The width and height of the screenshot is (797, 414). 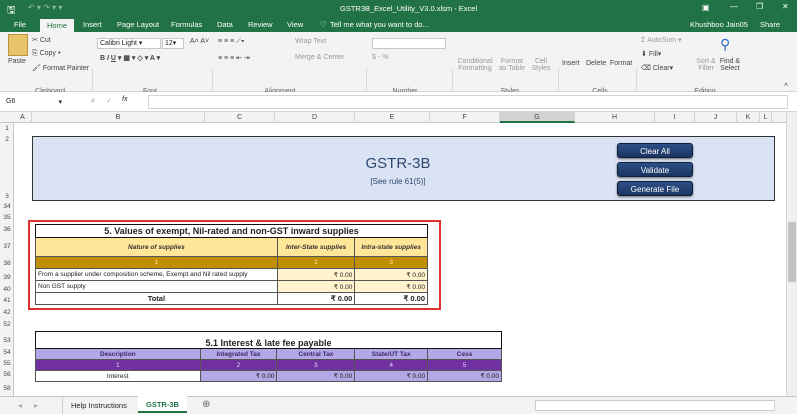 I want to click on column-header-F: F, so click(x=465, y=117).